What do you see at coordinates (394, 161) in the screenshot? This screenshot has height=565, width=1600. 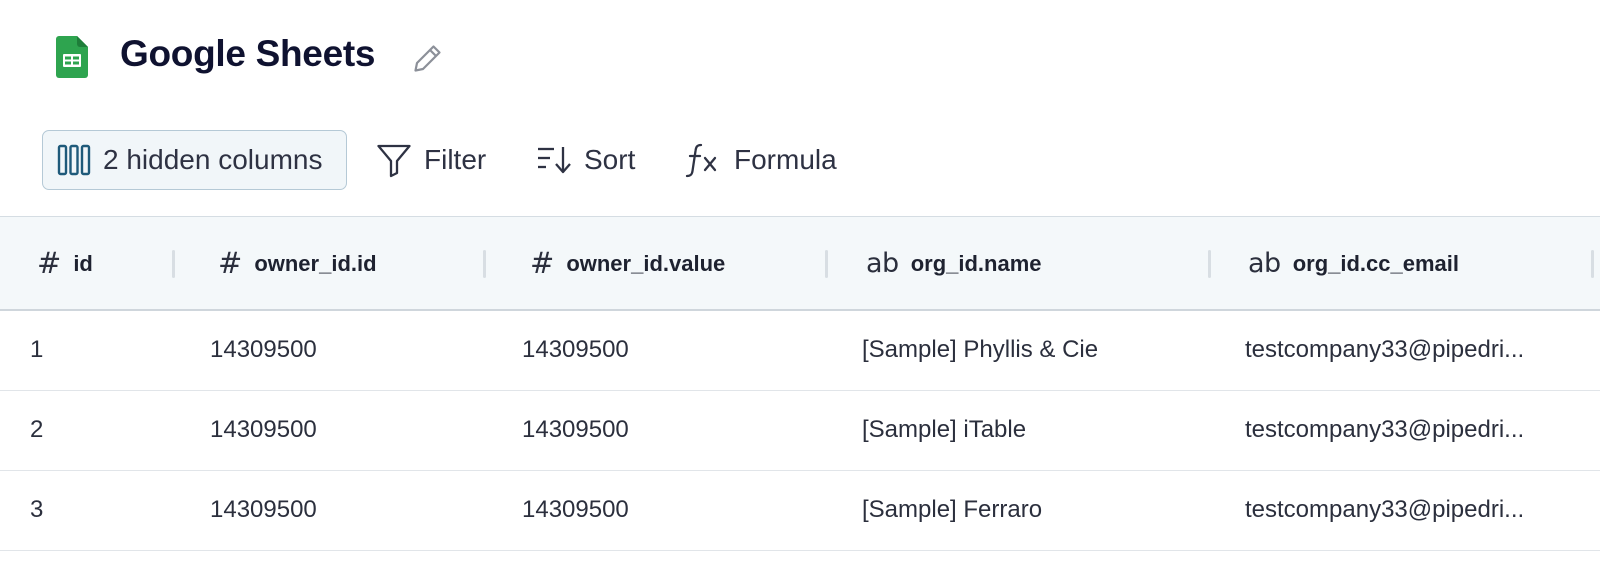 I see `filter-icon` at bounding box center [394, 161].